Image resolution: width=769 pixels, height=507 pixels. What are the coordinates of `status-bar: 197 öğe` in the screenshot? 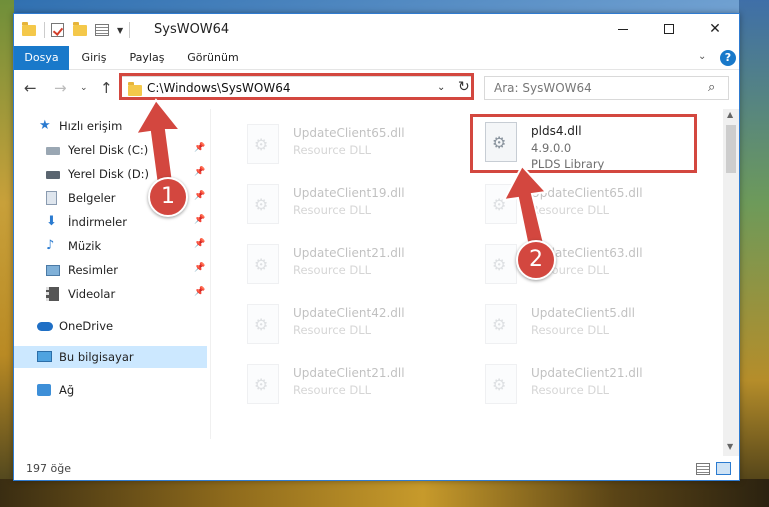 It's located at (376, 469).